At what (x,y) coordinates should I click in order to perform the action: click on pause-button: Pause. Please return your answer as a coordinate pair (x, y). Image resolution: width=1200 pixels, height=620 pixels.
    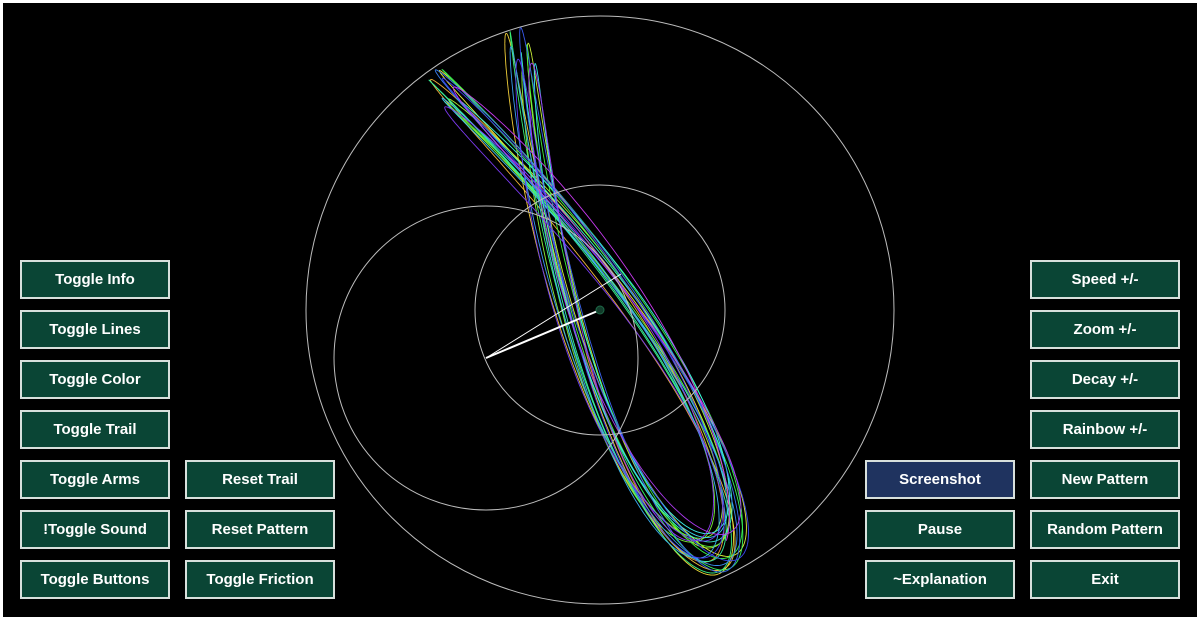
    Looking at the image, I should click on (940, 529).